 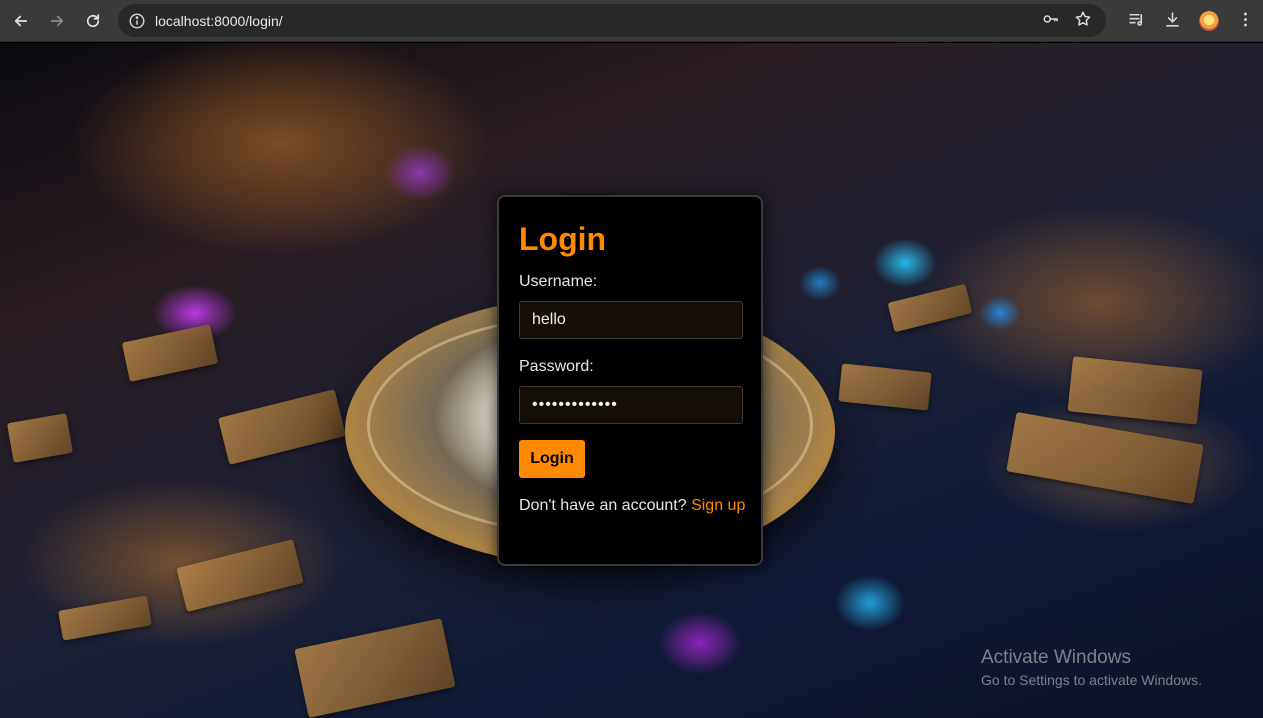 What do you see at coordinates (57, 21) in the screenshot?
I see `arrow-right-icon` at bounding box center [57, 21].